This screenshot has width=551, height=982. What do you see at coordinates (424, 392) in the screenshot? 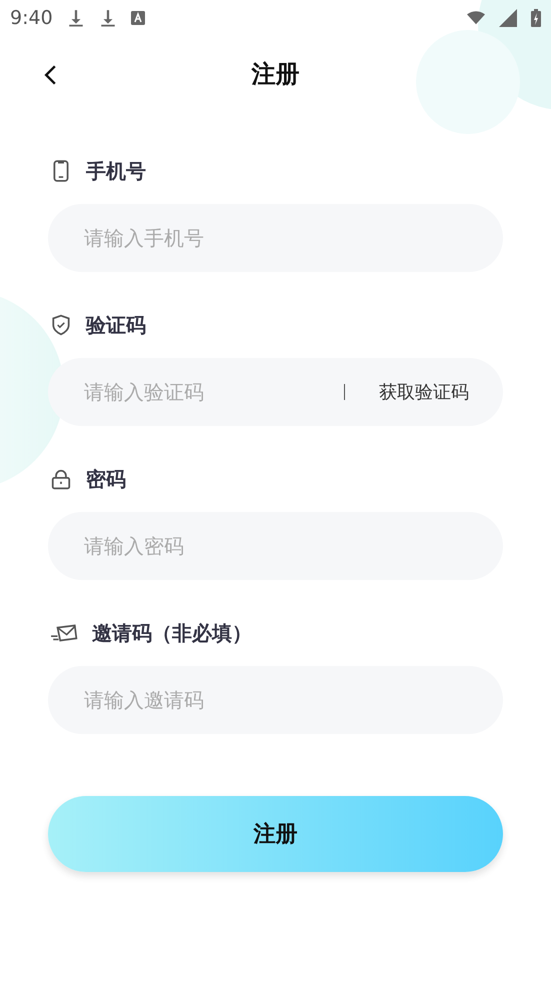
I see `get-code-link: 获取验证码` at bounding box center [424, 392].